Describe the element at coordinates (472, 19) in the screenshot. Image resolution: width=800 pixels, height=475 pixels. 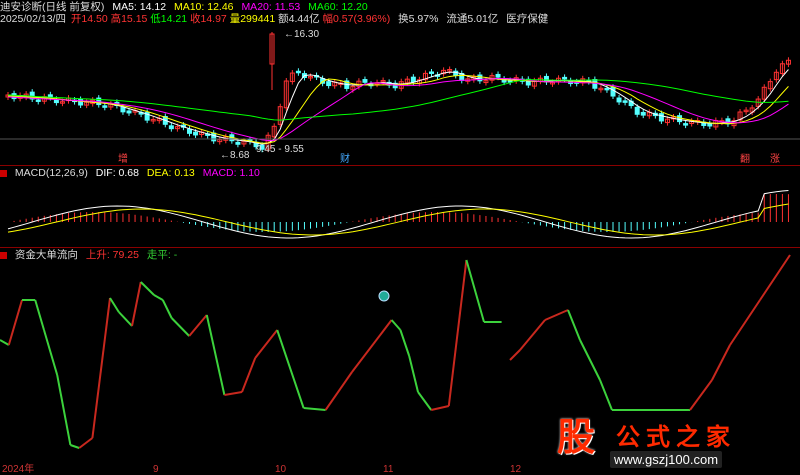
I see `quote-float: 流通5.01亿` at that location.